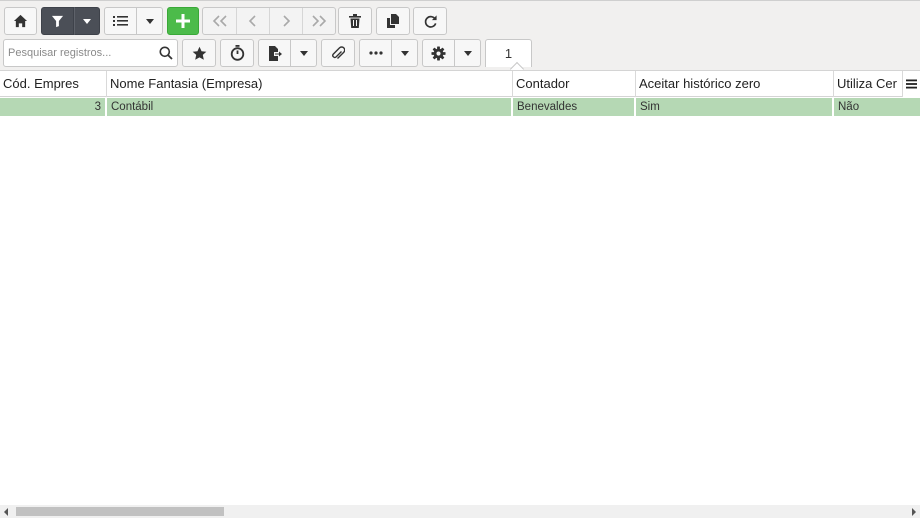 The image size is (920, 518). I want to click on more-dropdown, so click(405, 53).